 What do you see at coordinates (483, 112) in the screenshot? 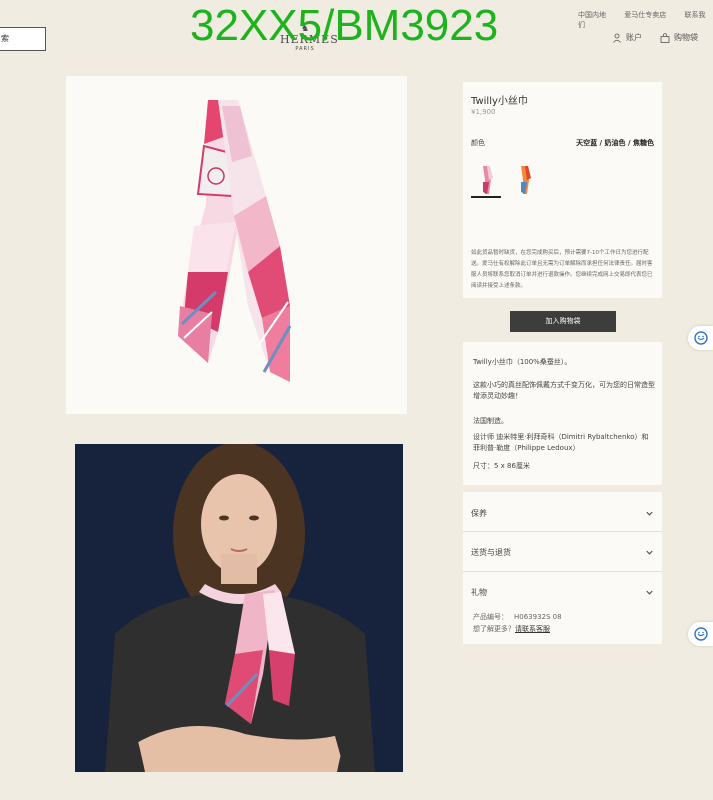
I see `product-price: ¥1,900` at bounding box center [483, 112].